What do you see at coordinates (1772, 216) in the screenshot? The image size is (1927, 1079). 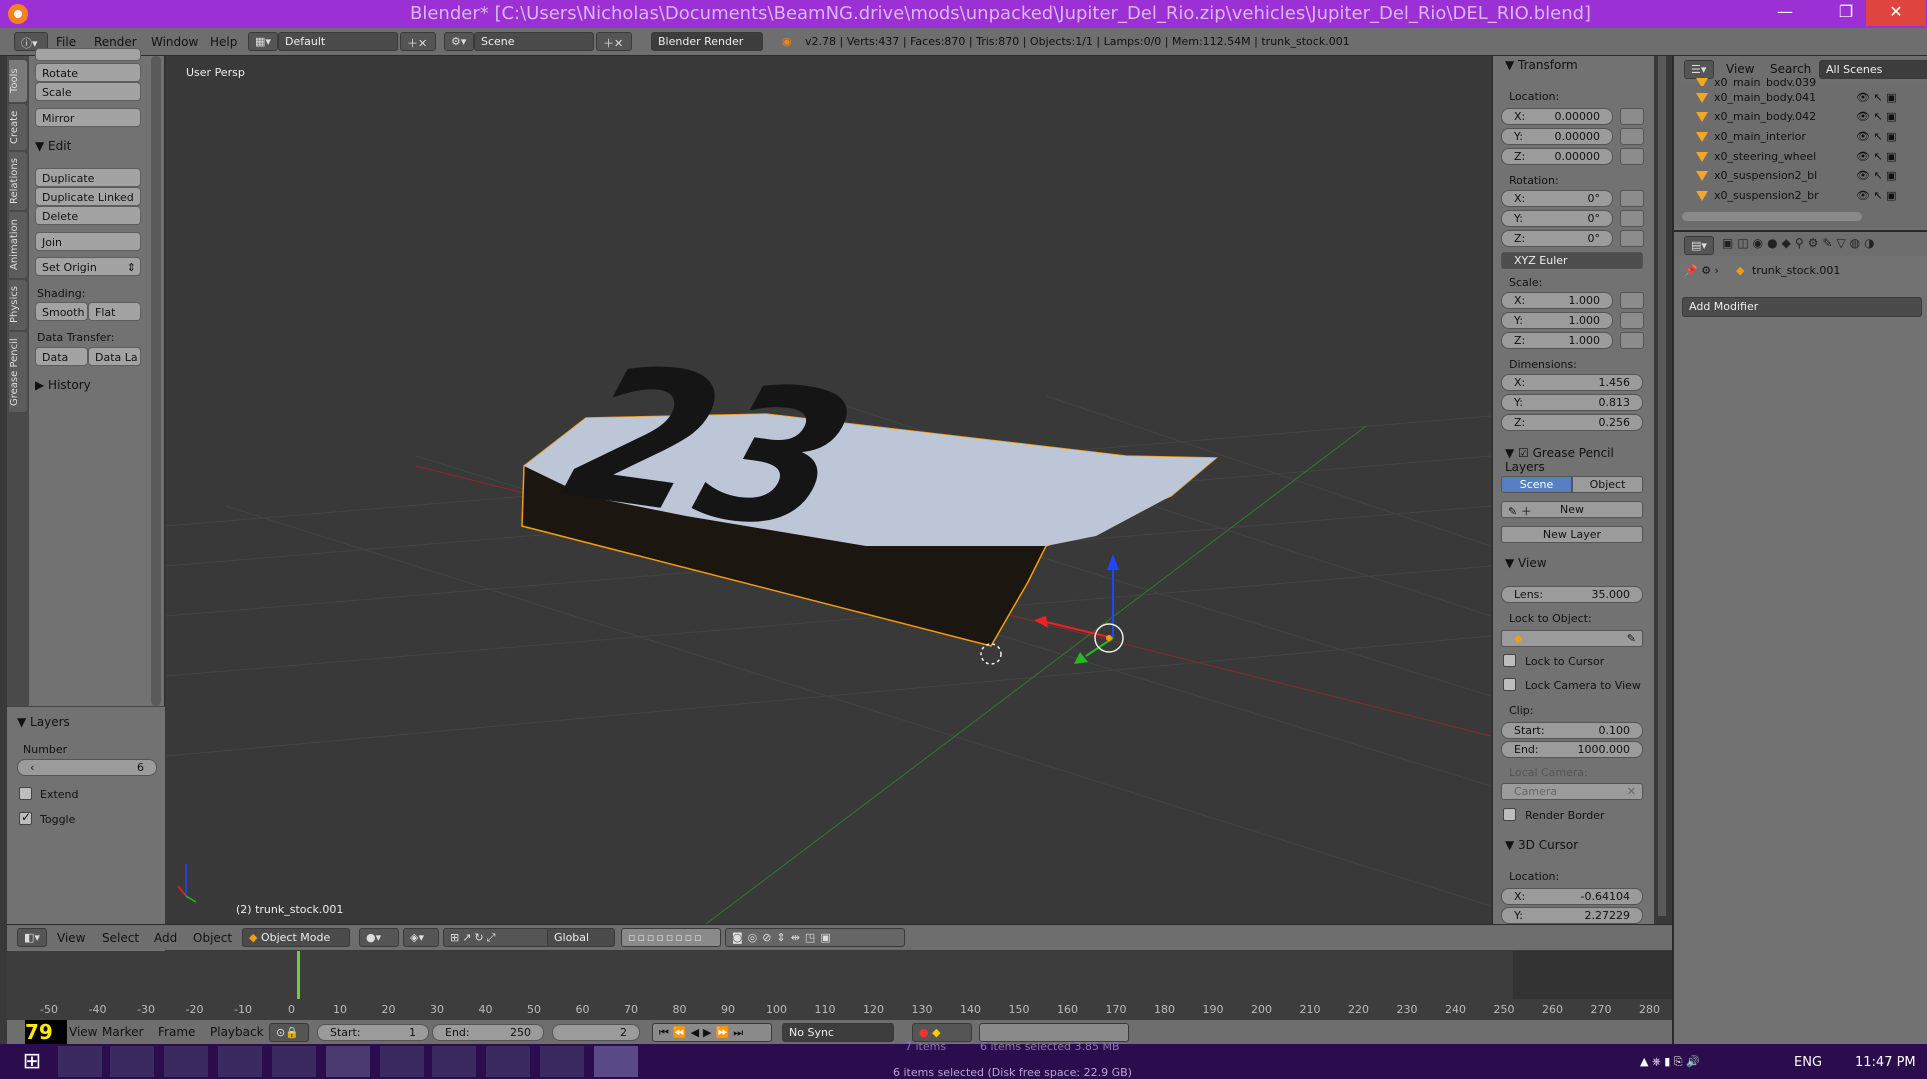 I see `outliner-h-scrollbar` at bounding box center [1772, 216].